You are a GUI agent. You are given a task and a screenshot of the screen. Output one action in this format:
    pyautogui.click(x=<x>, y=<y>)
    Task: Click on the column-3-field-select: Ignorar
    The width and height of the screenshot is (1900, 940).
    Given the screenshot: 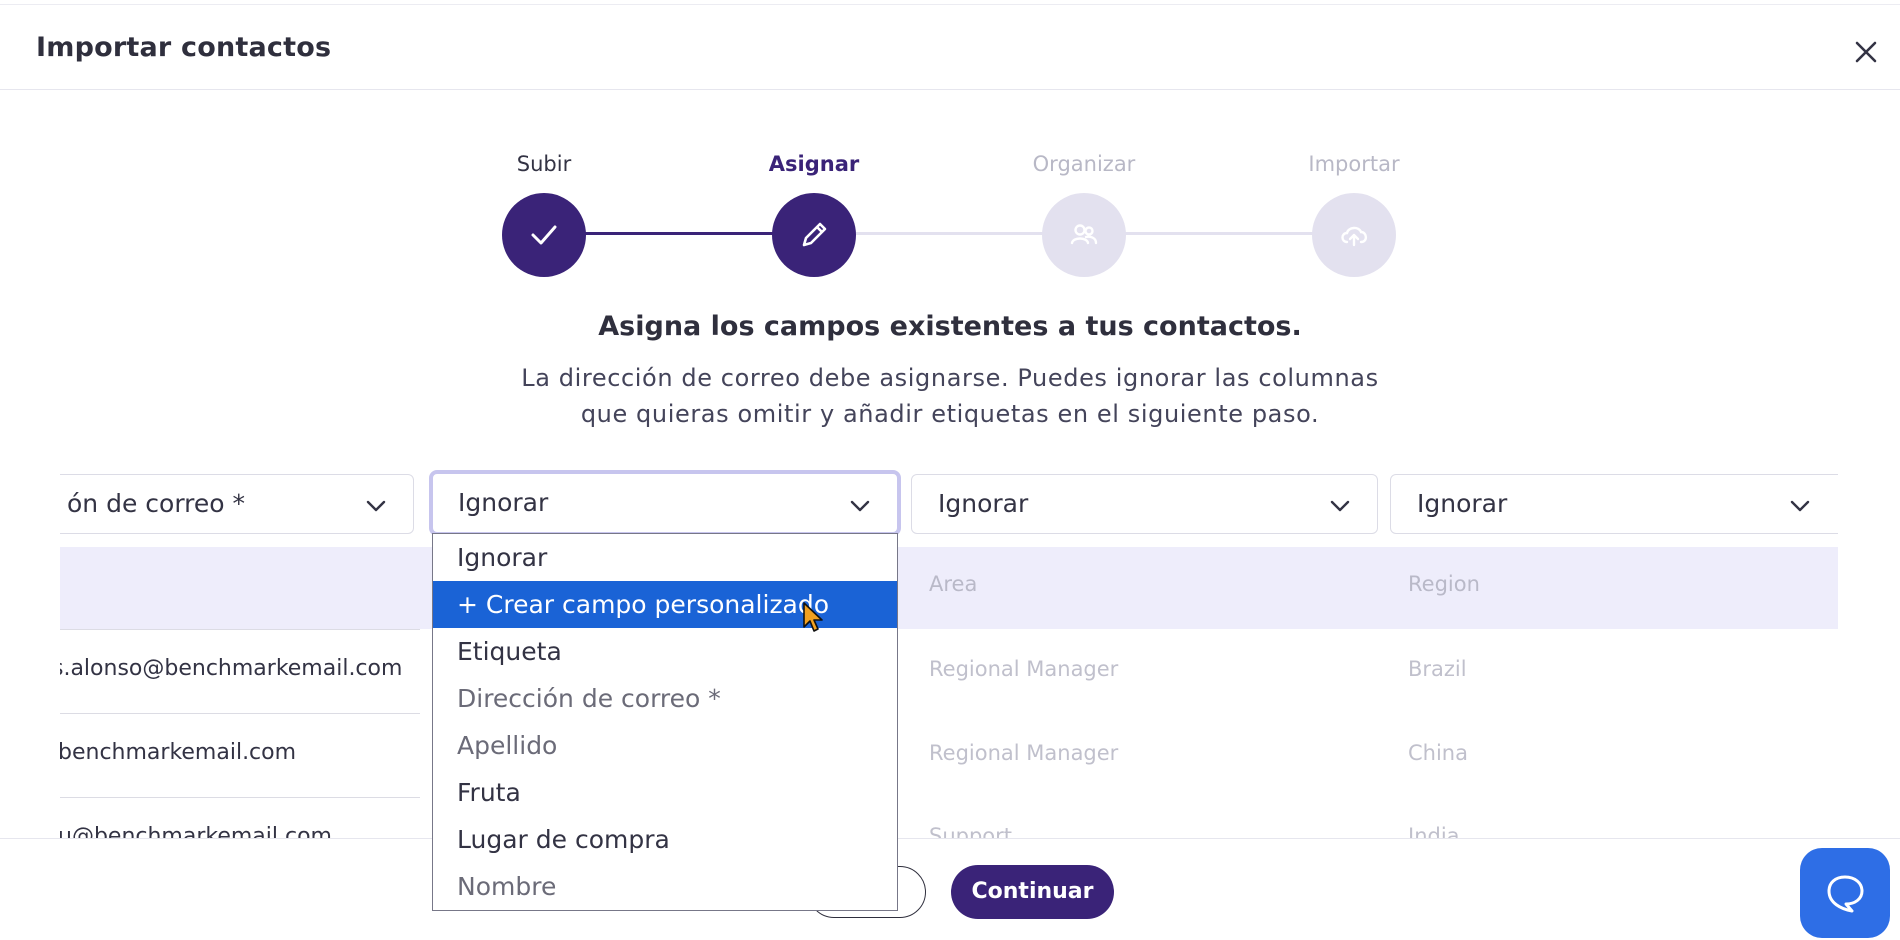 What is the action you would take?
    pyautogui.click(x=1144, y=504)
    